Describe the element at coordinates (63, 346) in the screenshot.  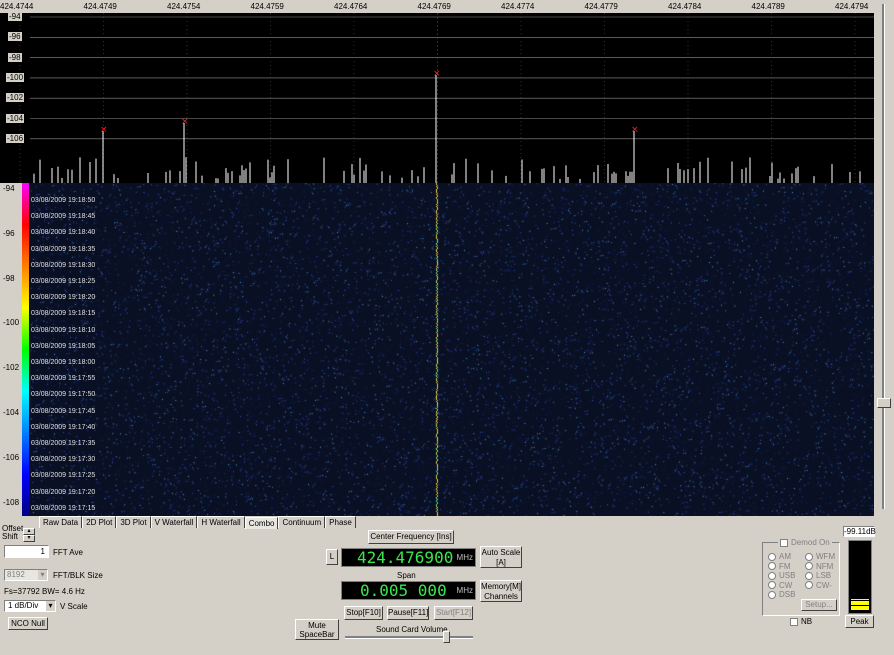
I see `waterfall-timestamp: 03/08/2009 19:18:05` at that location.